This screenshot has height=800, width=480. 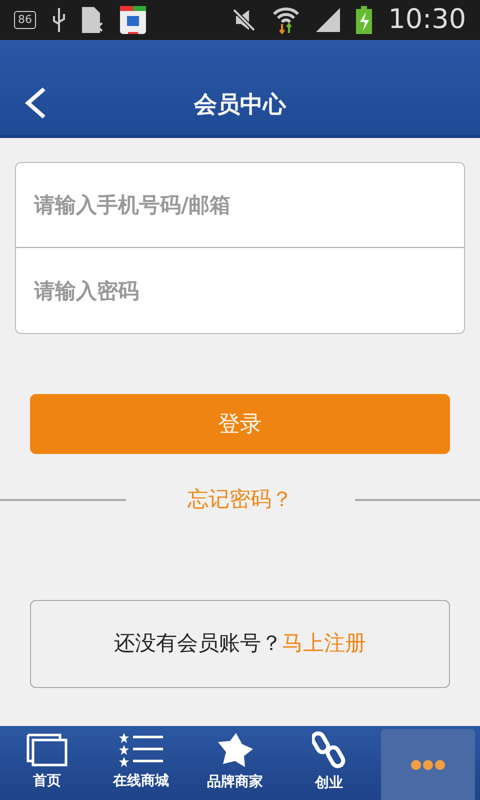 I want to click on tab: 创业, so click(x=329, y=763).